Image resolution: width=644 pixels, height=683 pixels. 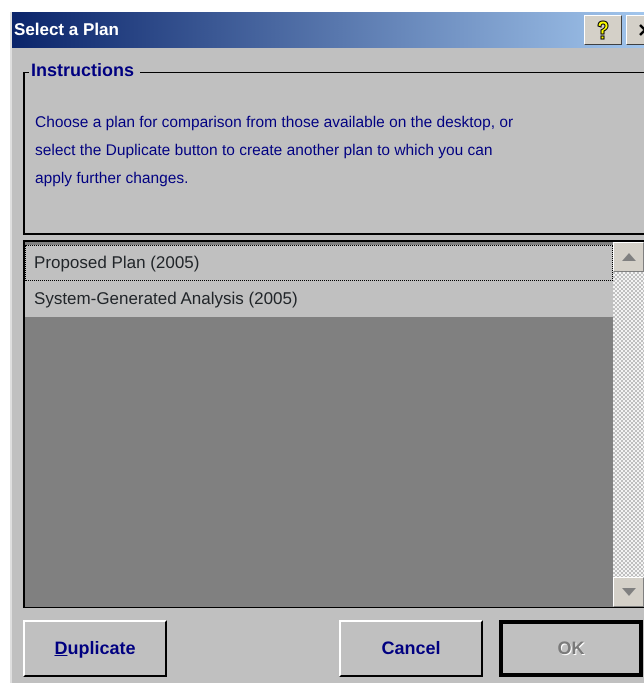 I want to click on plan-list-item: System-Generated Analysis (2005), so click(x=319, y=299).